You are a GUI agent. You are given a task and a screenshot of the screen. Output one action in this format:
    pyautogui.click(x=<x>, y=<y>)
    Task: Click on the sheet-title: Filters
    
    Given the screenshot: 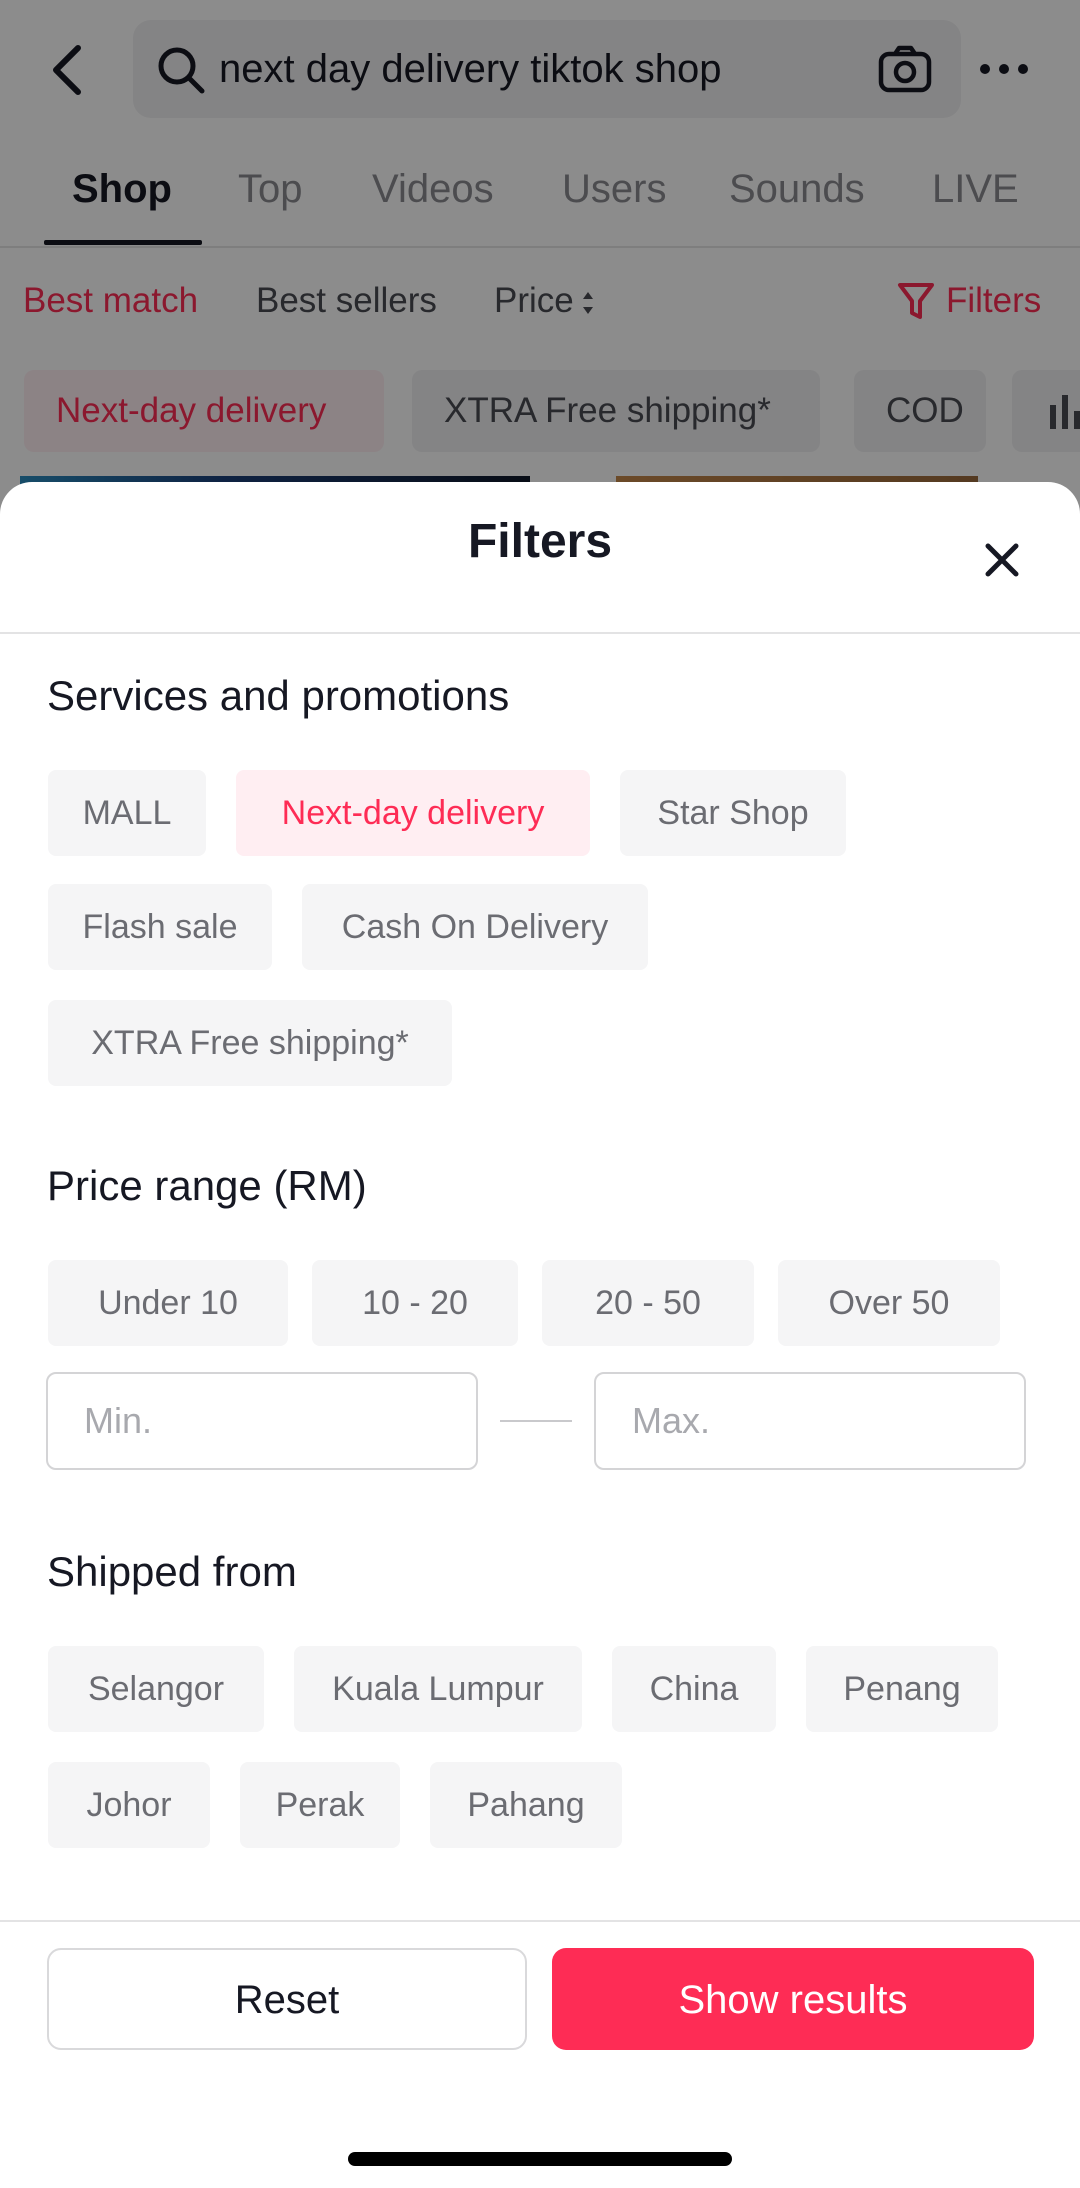 What is the action you would take?
    pyautogui.click(x=540, y=541)
    